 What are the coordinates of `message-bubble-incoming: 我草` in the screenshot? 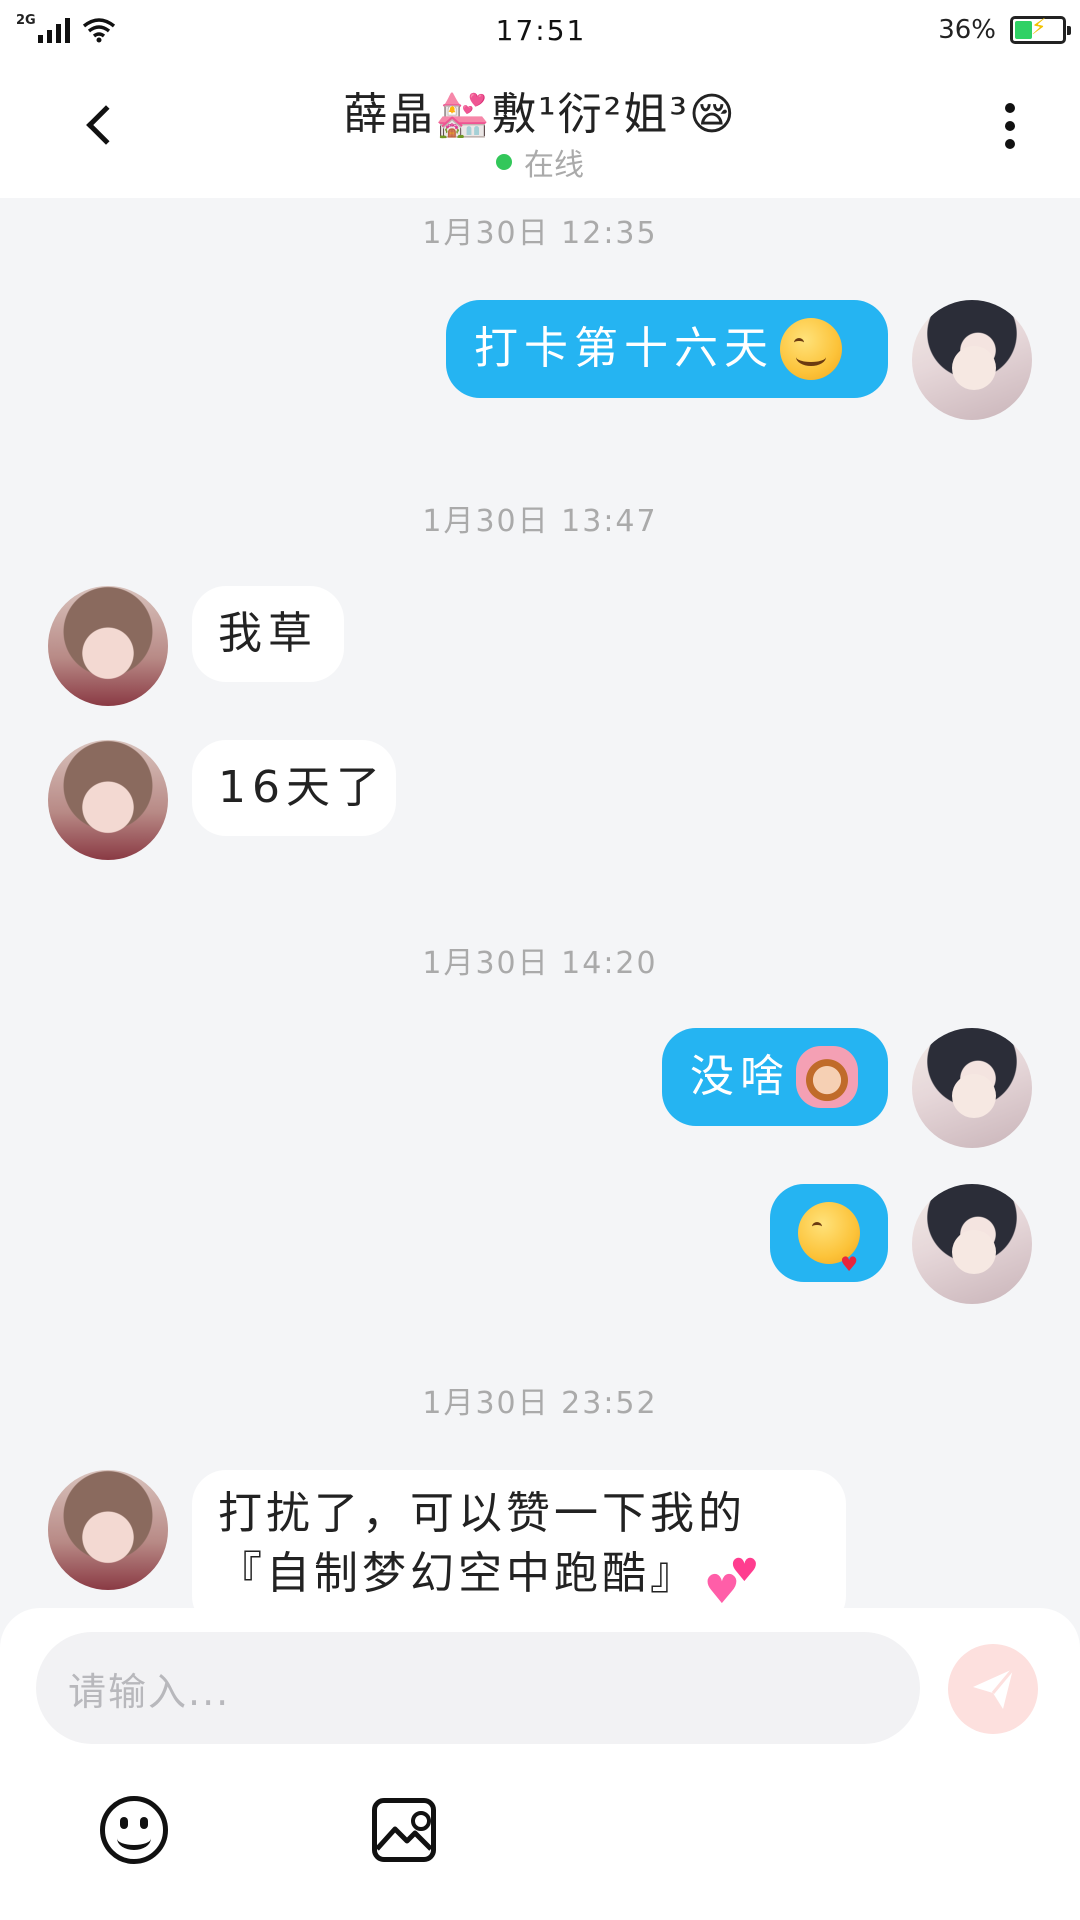 It's located at (268, 634).